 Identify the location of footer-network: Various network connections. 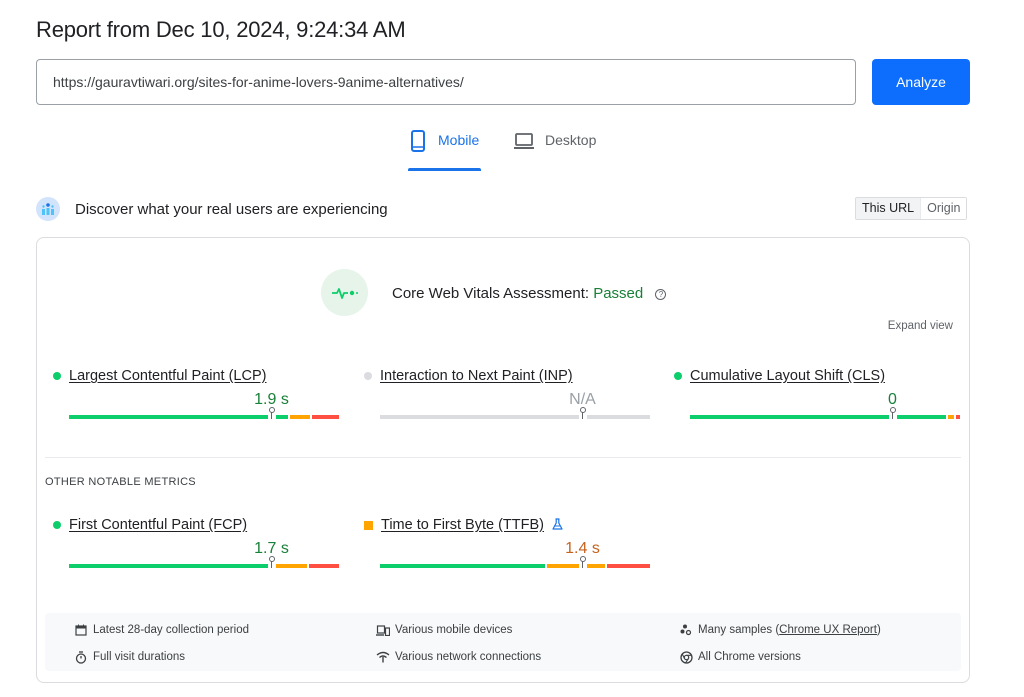
(458, 657).